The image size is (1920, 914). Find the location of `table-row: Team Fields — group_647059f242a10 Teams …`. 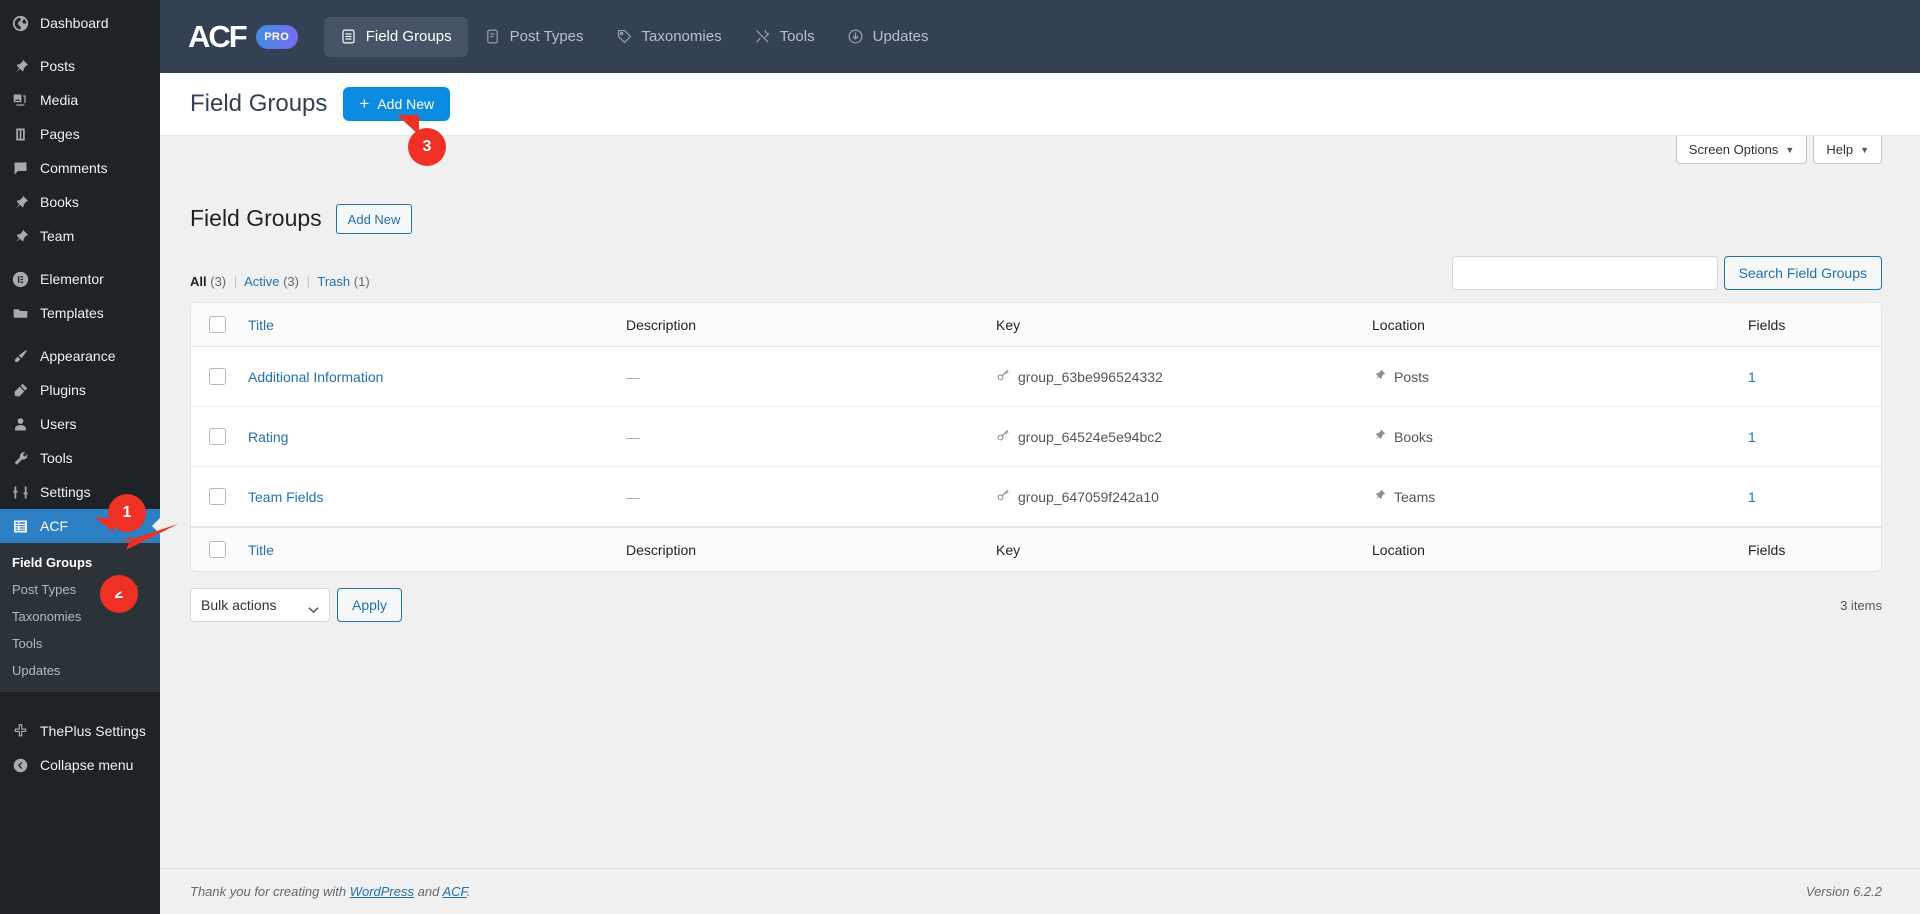

table-row: Team Fields — group_647059f242a10 Teams … is located at coordinates (1036, 497).